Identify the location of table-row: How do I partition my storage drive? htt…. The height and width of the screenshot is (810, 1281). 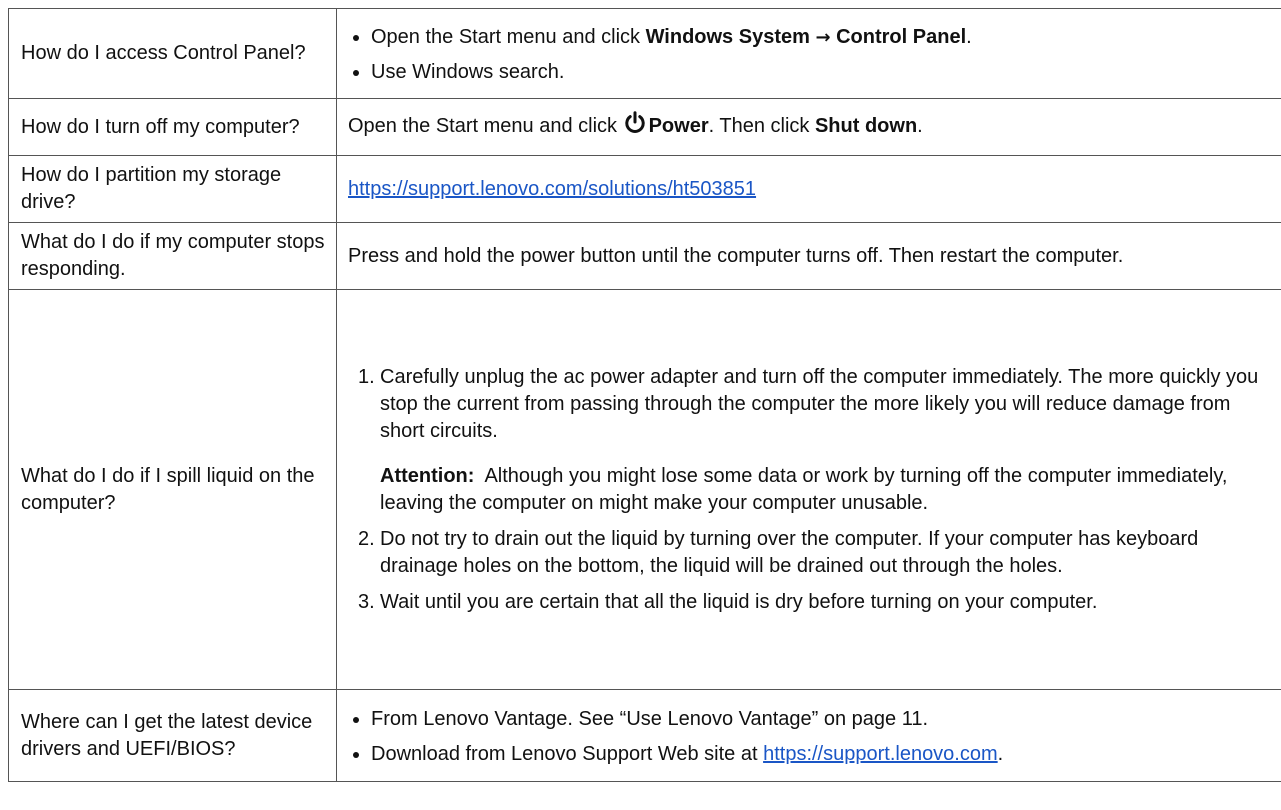
(644, 189).